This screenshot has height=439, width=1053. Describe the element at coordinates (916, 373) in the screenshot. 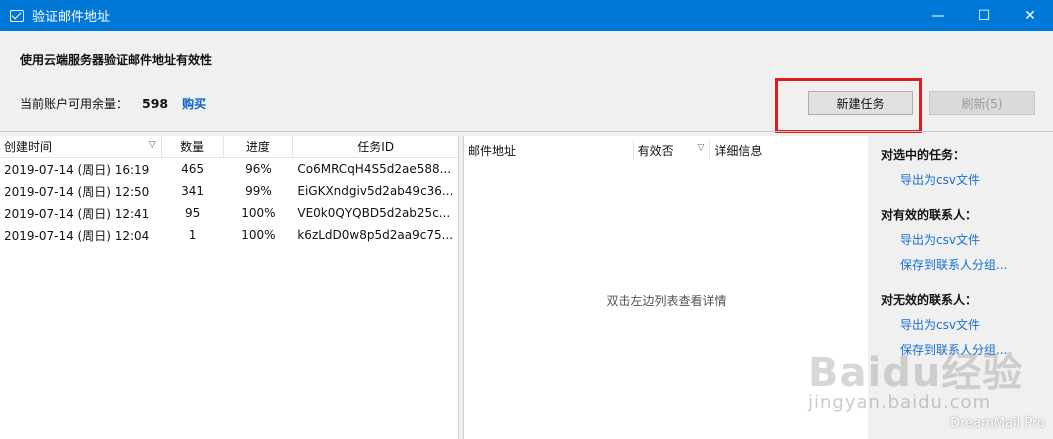

I see `watermark-logo: Baidu经验` at that location.